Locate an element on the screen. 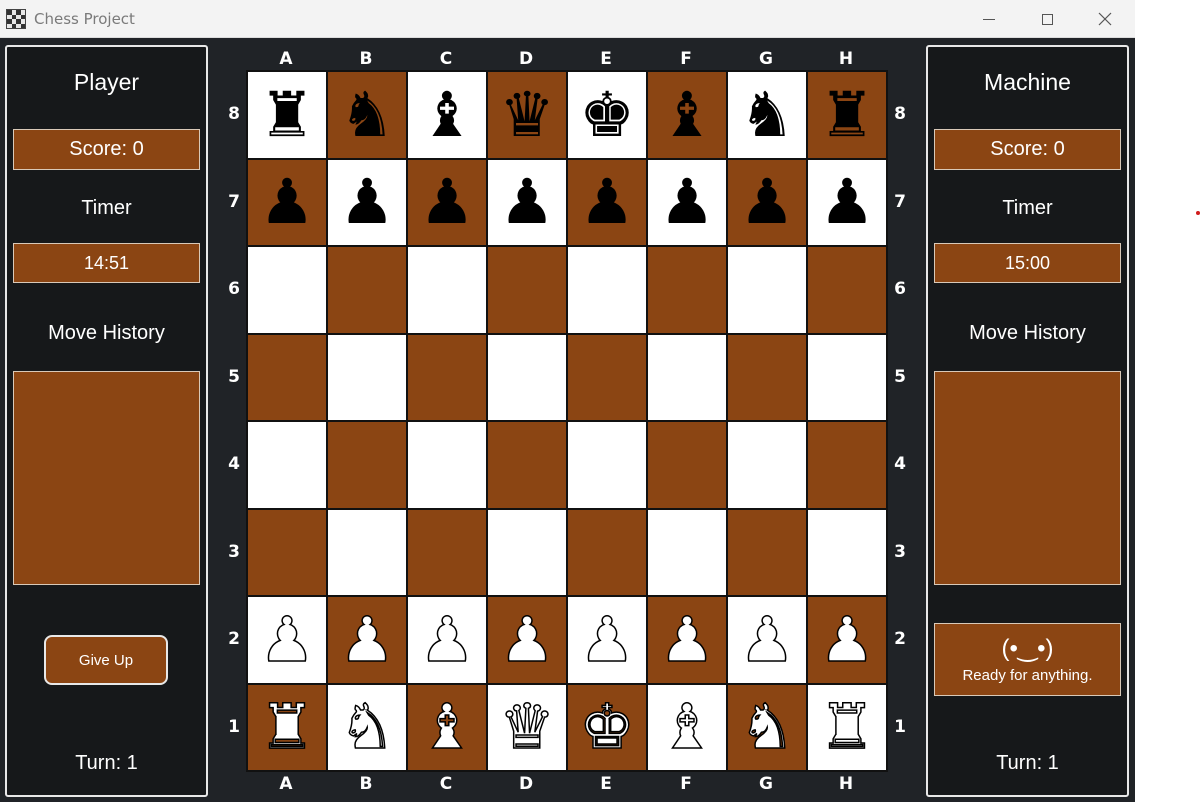 The height and width of the screenshot is (802, 1202). square-g3 is located at coordinates (767, 552).